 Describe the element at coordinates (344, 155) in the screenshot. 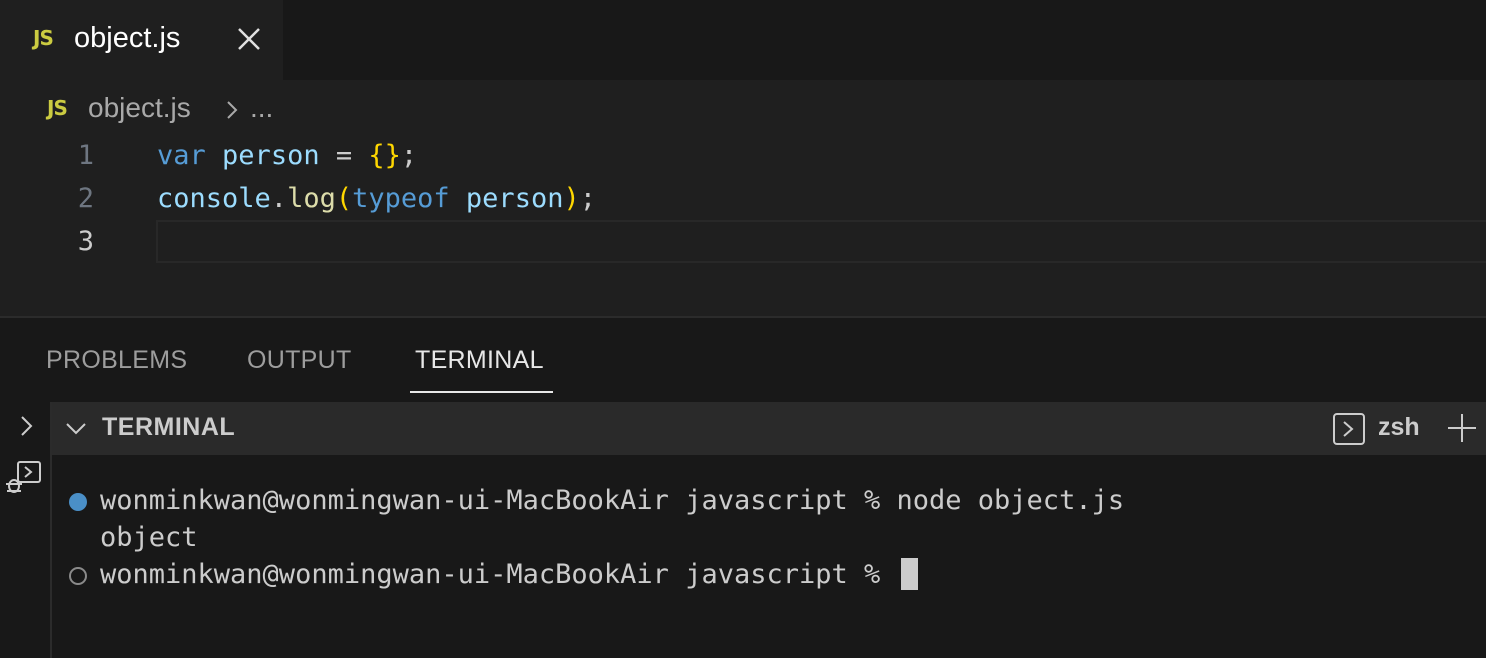

I see `code-token: =` at that location.